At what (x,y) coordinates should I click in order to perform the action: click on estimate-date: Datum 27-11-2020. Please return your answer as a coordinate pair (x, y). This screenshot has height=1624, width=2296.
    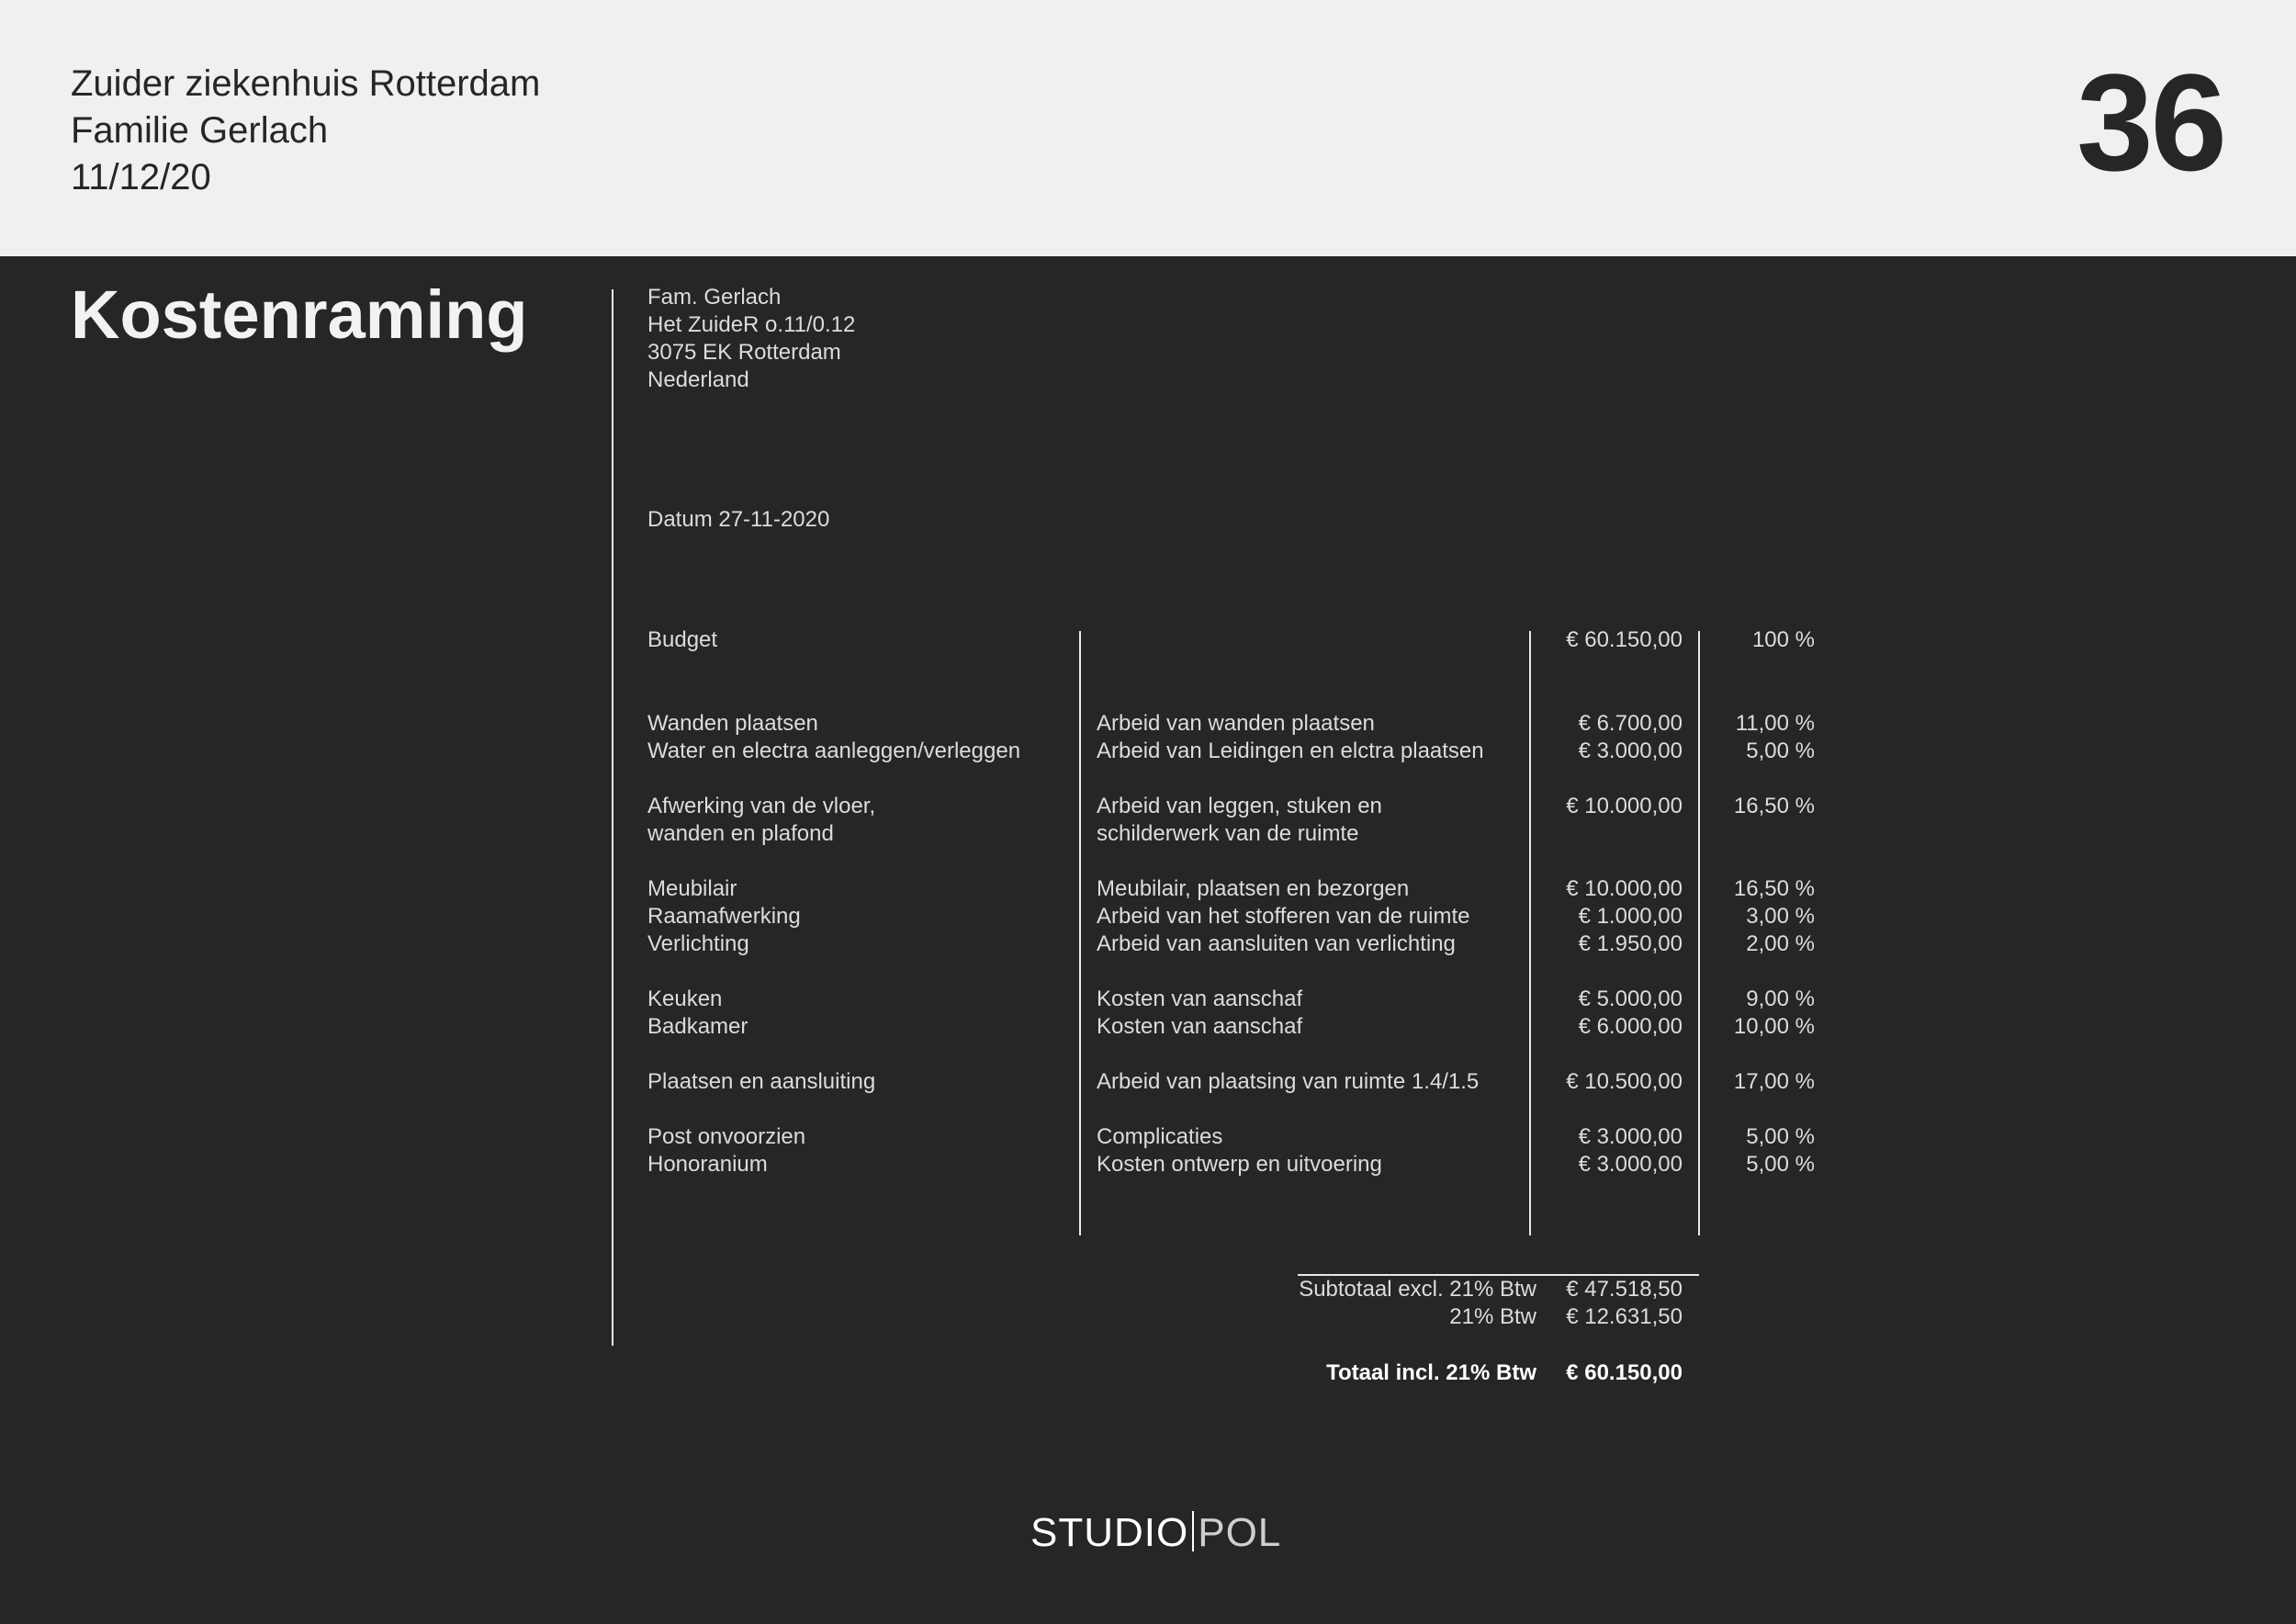
    Looking at the image, I should click on (738, 519).